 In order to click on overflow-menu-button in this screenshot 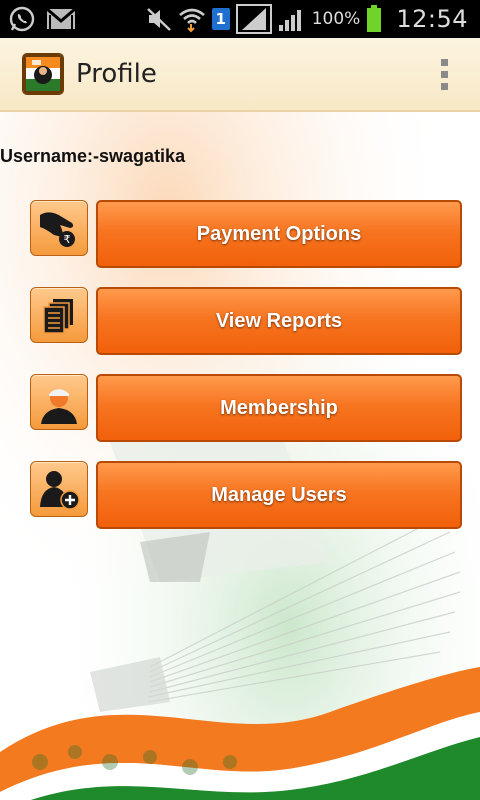, I will do `click(444, 74)`.